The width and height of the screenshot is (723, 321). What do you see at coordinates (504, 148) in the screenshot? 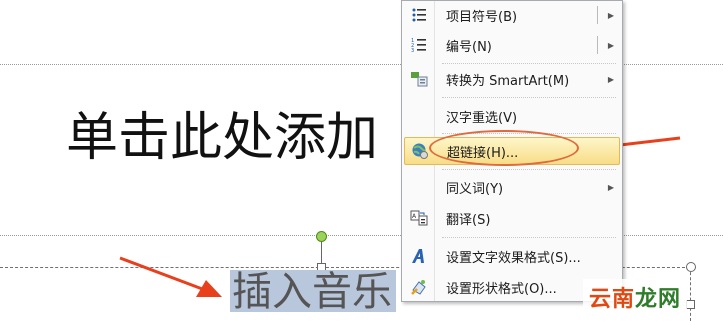
I see `annotation-ellipse` at bounding box center [504, 148].